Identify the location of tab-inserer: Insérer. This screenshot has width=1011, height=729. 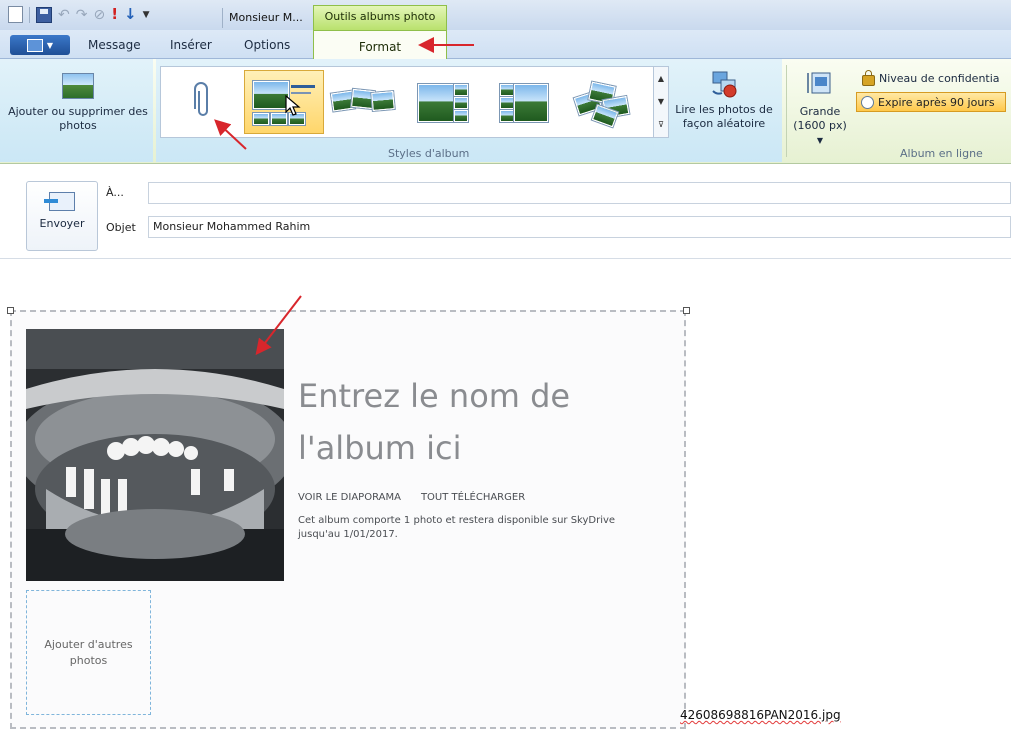
(191, 45).